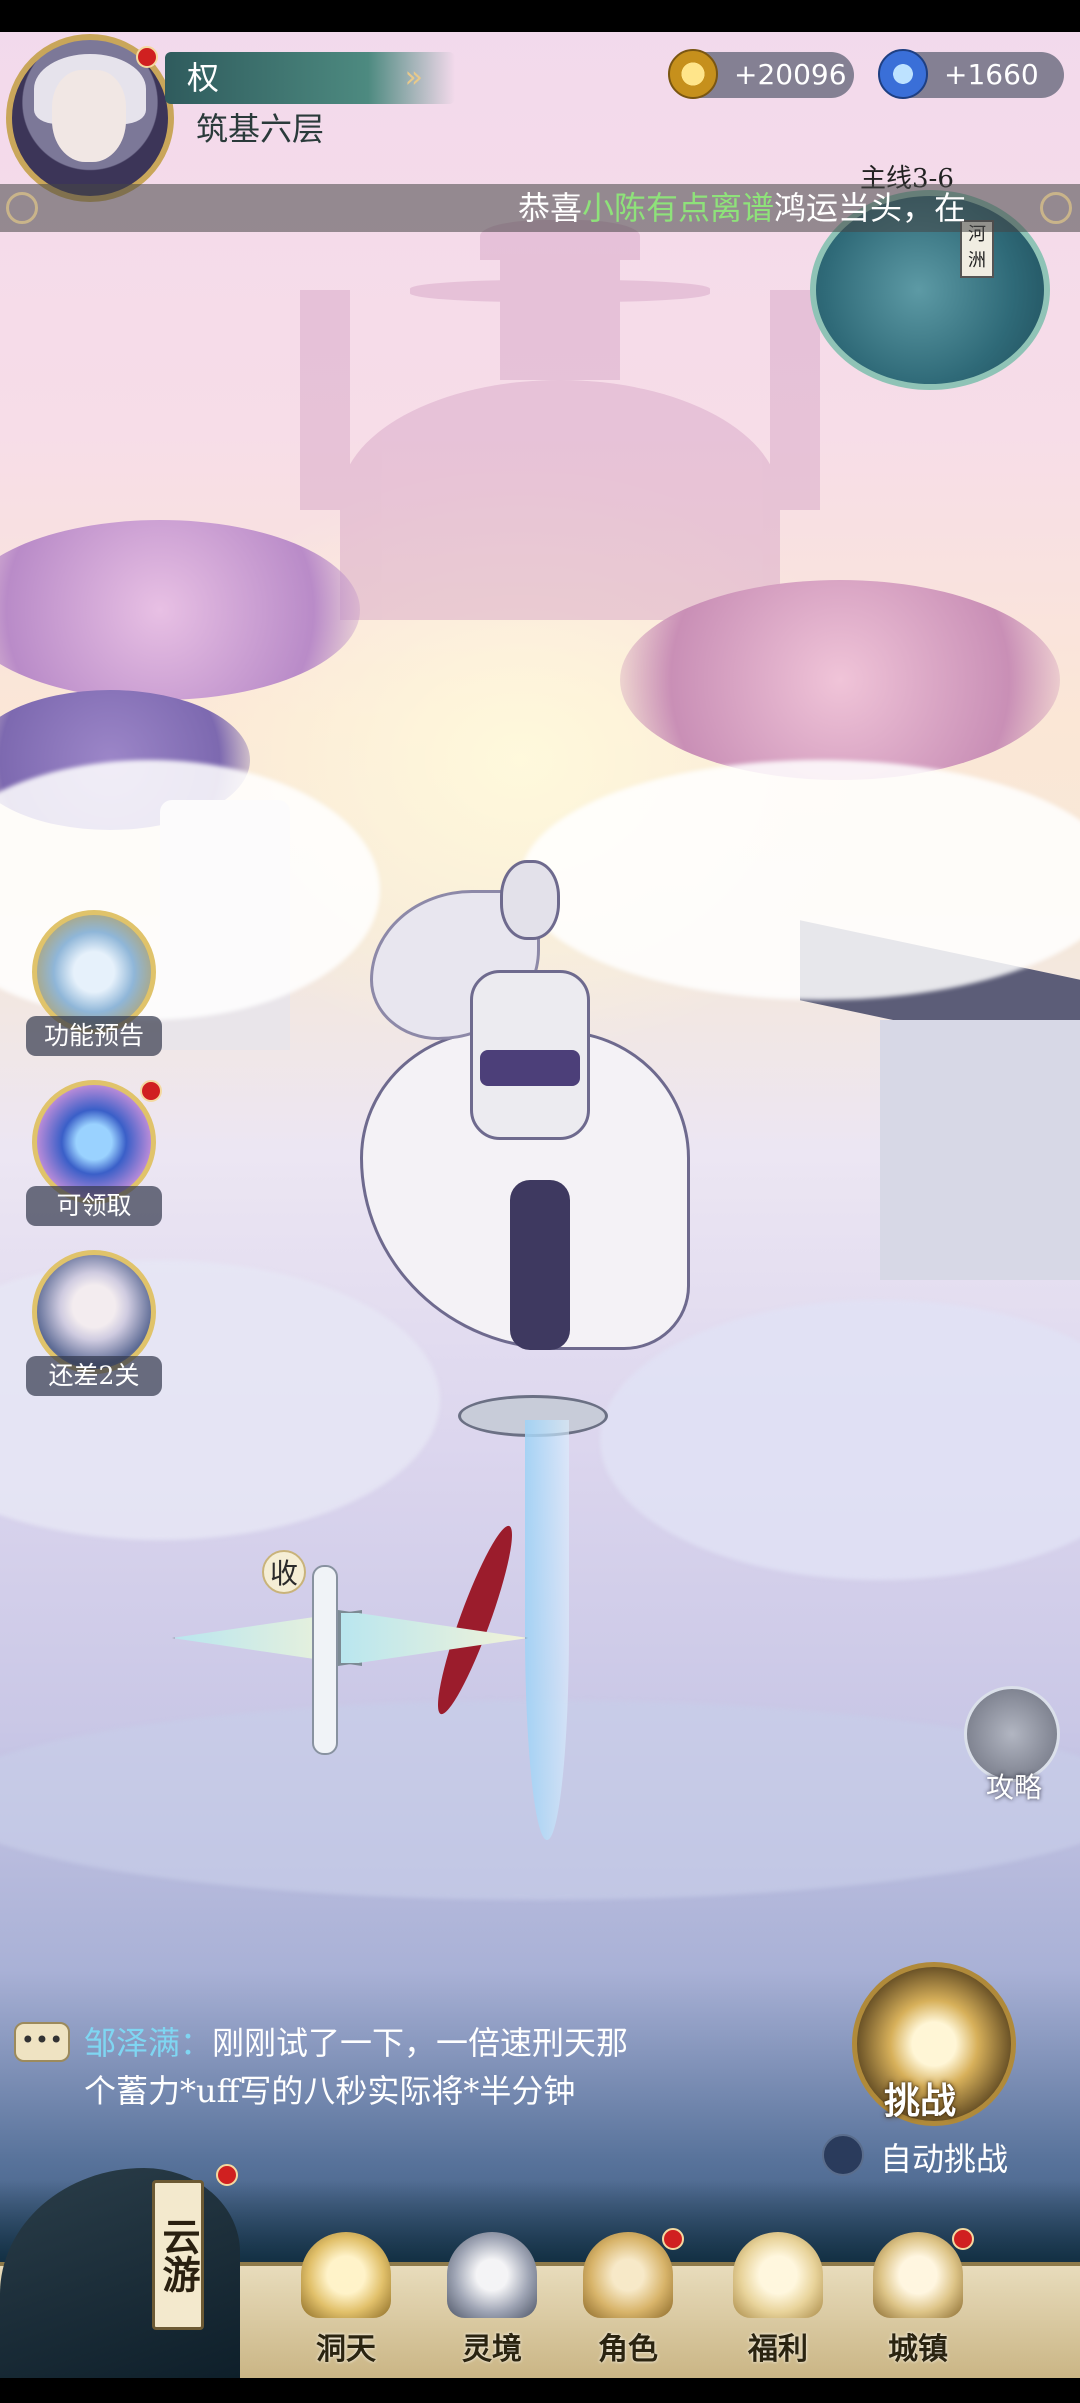 The image size is (1080, 2403). What do you see at coordinates (991, 74) in the screenshot?
I see `gem-value: +1660` at bounding box center [991, 74].